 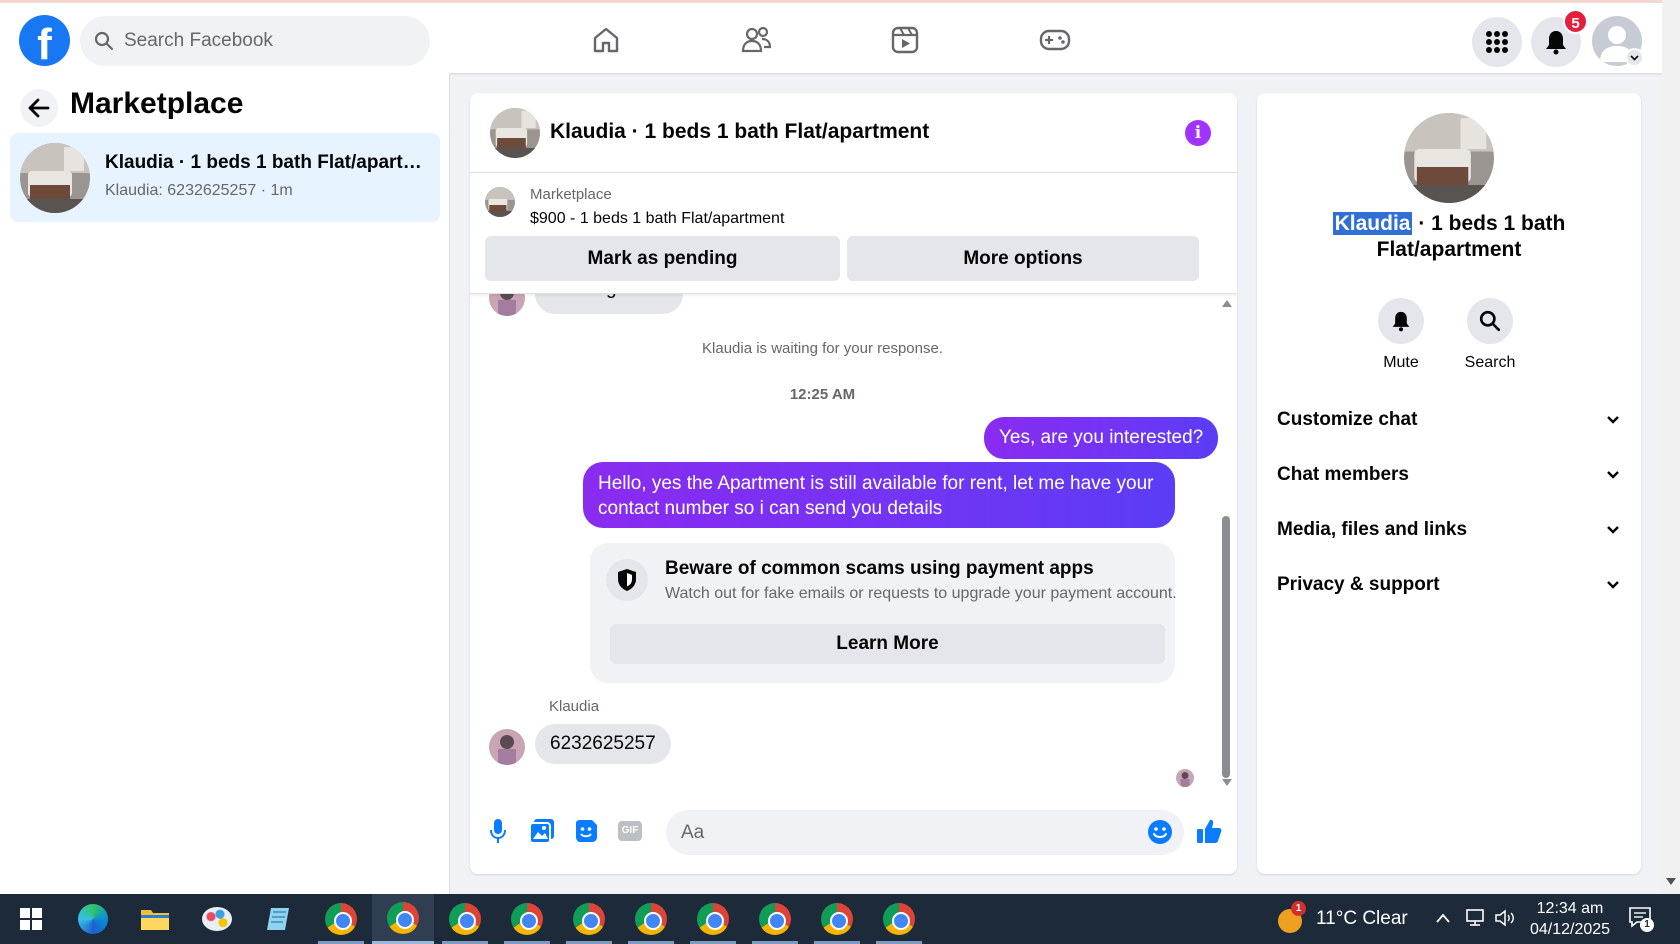 I want to click on message-bubble-incoming: 6232625257, so click(x=603, y=744).